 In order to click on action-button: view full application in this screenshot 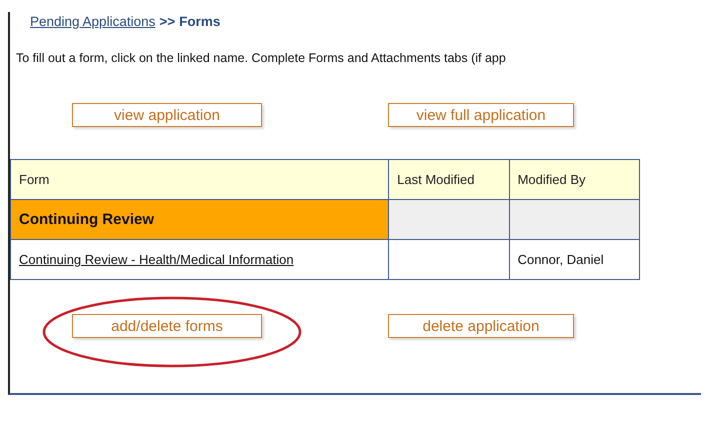, I will do `click(481, 115)`.